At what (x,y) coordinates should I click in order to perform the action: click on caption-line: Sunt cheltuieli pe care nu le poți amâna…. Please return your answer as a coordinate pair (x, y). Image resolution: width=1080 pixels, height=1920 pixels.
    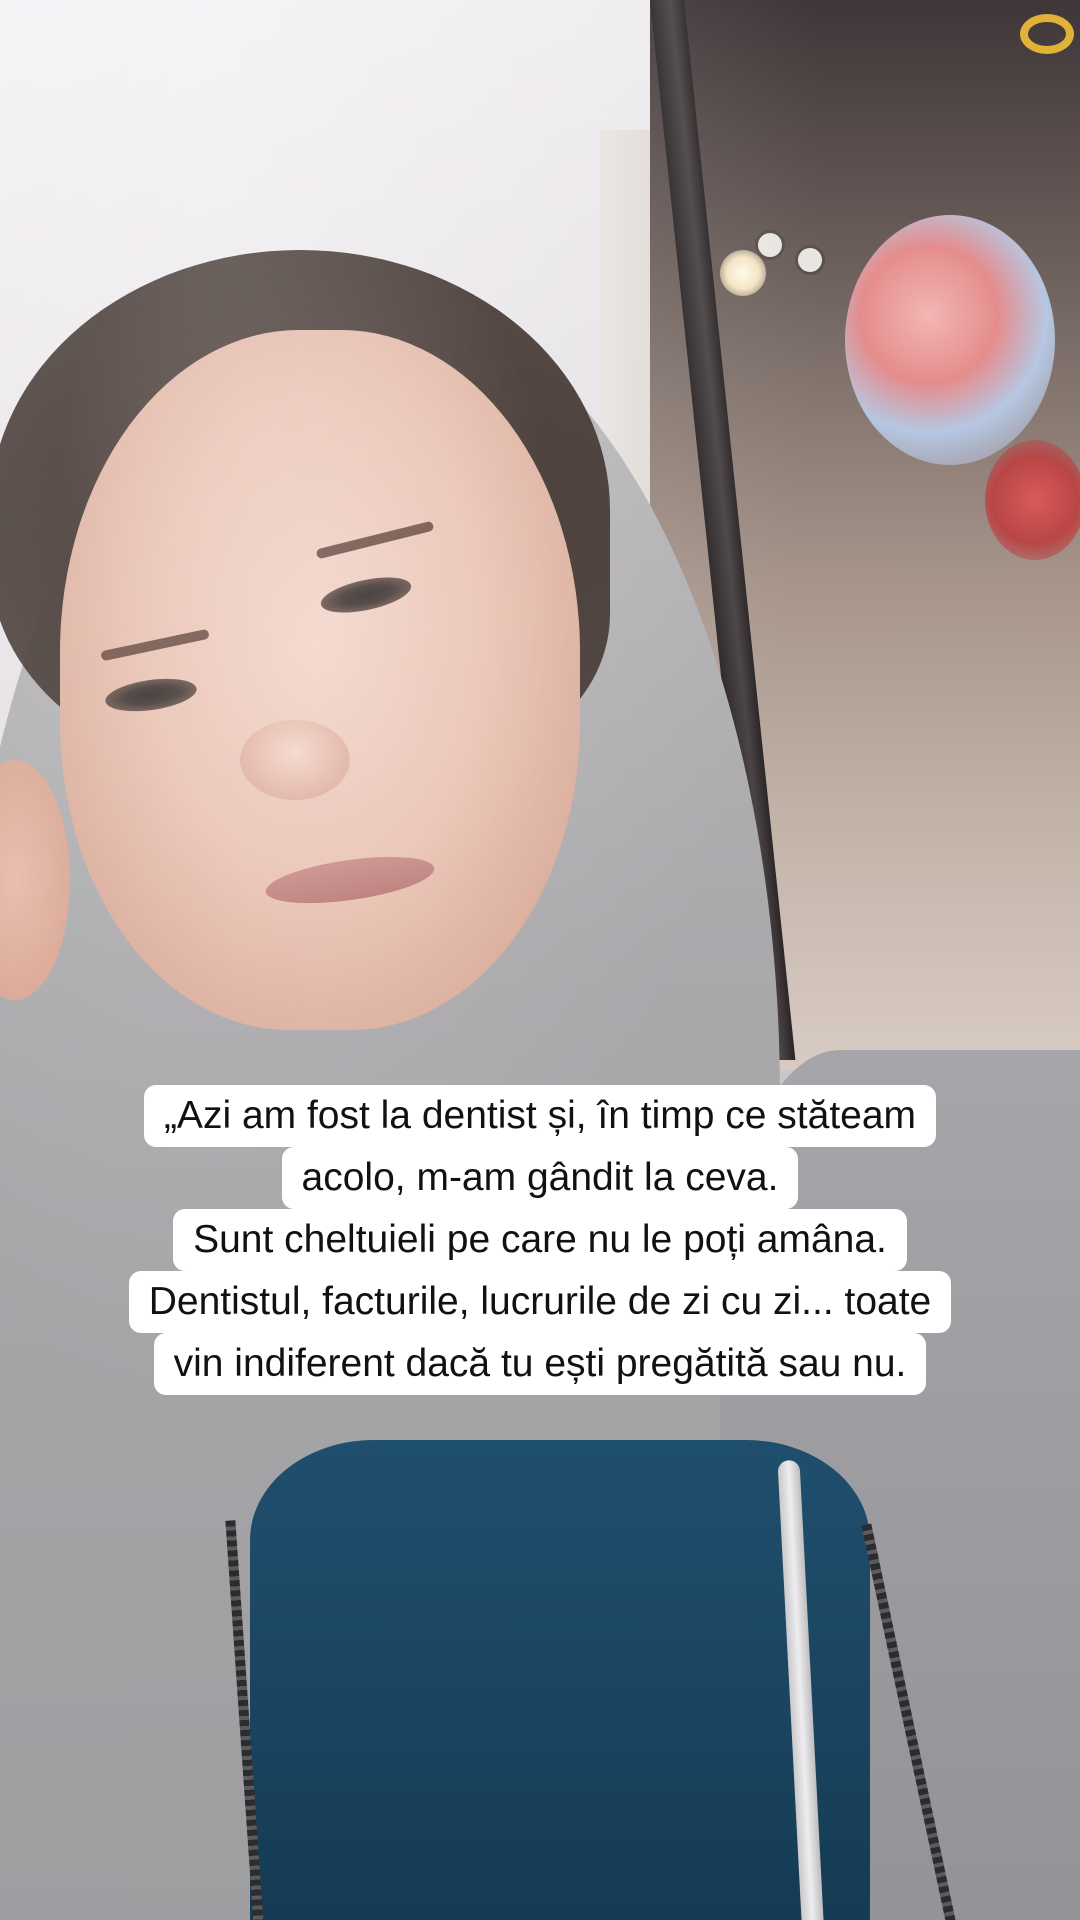
    Looking at the image, I should click on (540, 1240).